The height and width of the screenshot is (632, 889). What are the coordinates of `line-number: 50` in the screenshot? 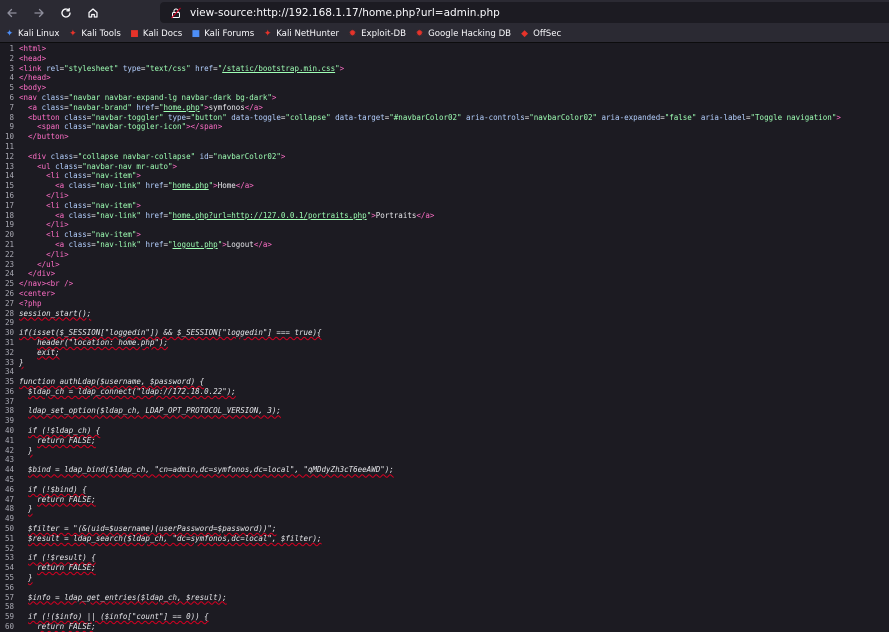 It's located at (9, 529).